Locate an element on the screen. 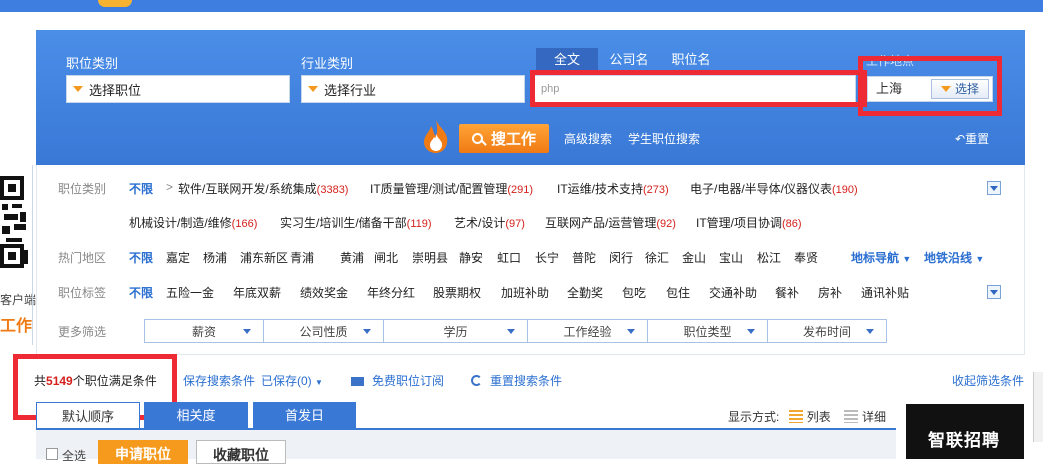 This screenshot has width=1043, height=469. experience-dropdown: 工作经验 is located at coordinates (587, 331).